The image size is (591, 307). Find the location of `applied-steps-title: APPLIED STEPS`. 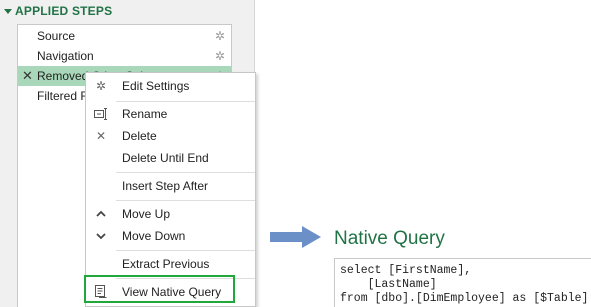

applied-steps-title: APPLIED STEPS is located at coordinates (64, 11).